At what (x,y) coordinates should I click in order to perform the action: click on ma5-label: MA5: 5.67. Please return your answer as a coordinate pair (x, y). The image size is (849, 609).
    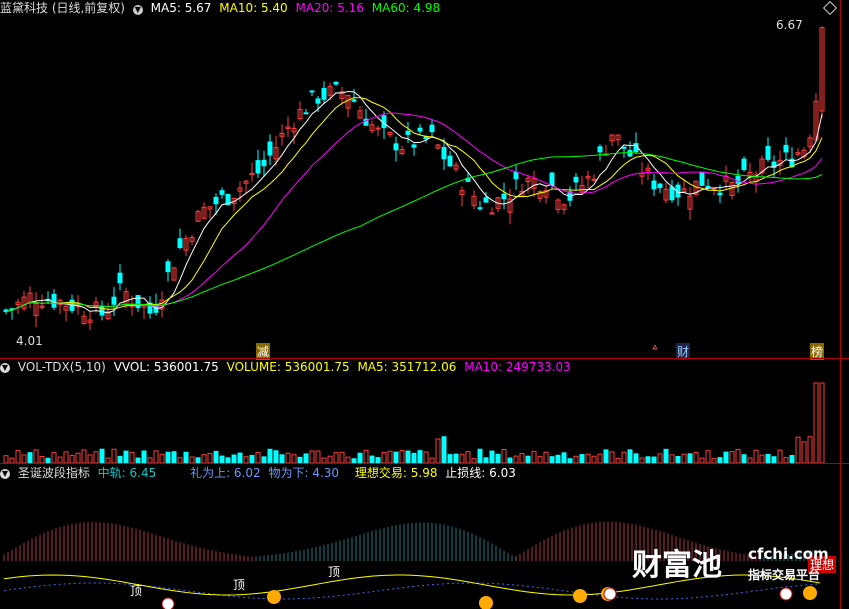
    Looking at the image, I should click on (181, 8).